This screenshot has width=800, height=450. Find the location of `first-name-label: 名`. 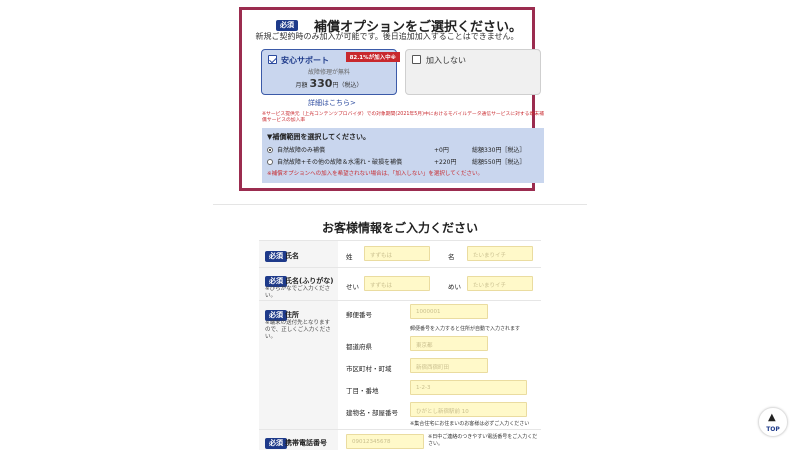

first-name-label: 名 is located at coordinates (451, 257).